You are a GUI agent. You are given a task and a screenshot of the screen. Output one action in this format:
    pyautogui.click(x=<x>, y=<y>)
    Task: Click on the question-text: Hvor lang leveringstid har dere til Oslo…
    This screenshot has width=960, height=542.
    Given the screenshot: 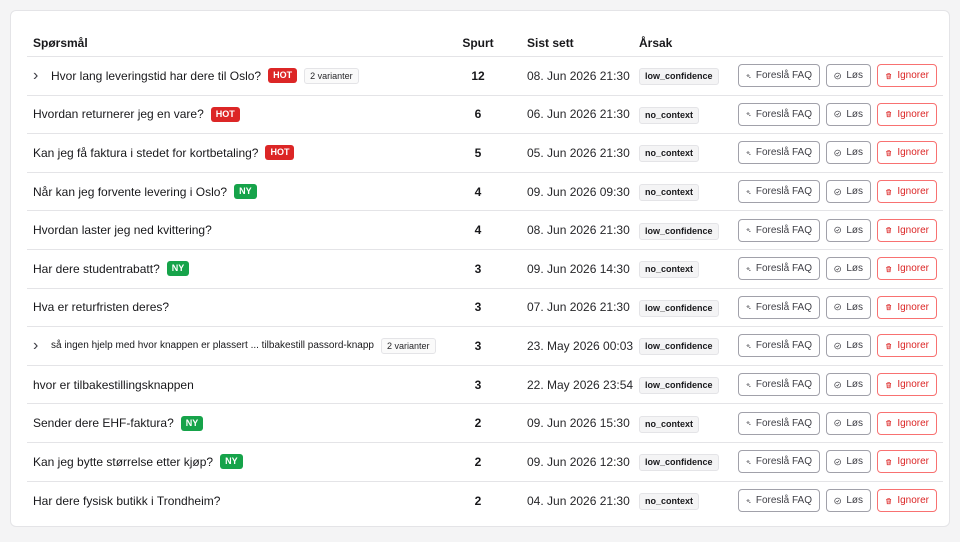 What is the action you would take?
    pyautogui.click(x=156, y=75)
    